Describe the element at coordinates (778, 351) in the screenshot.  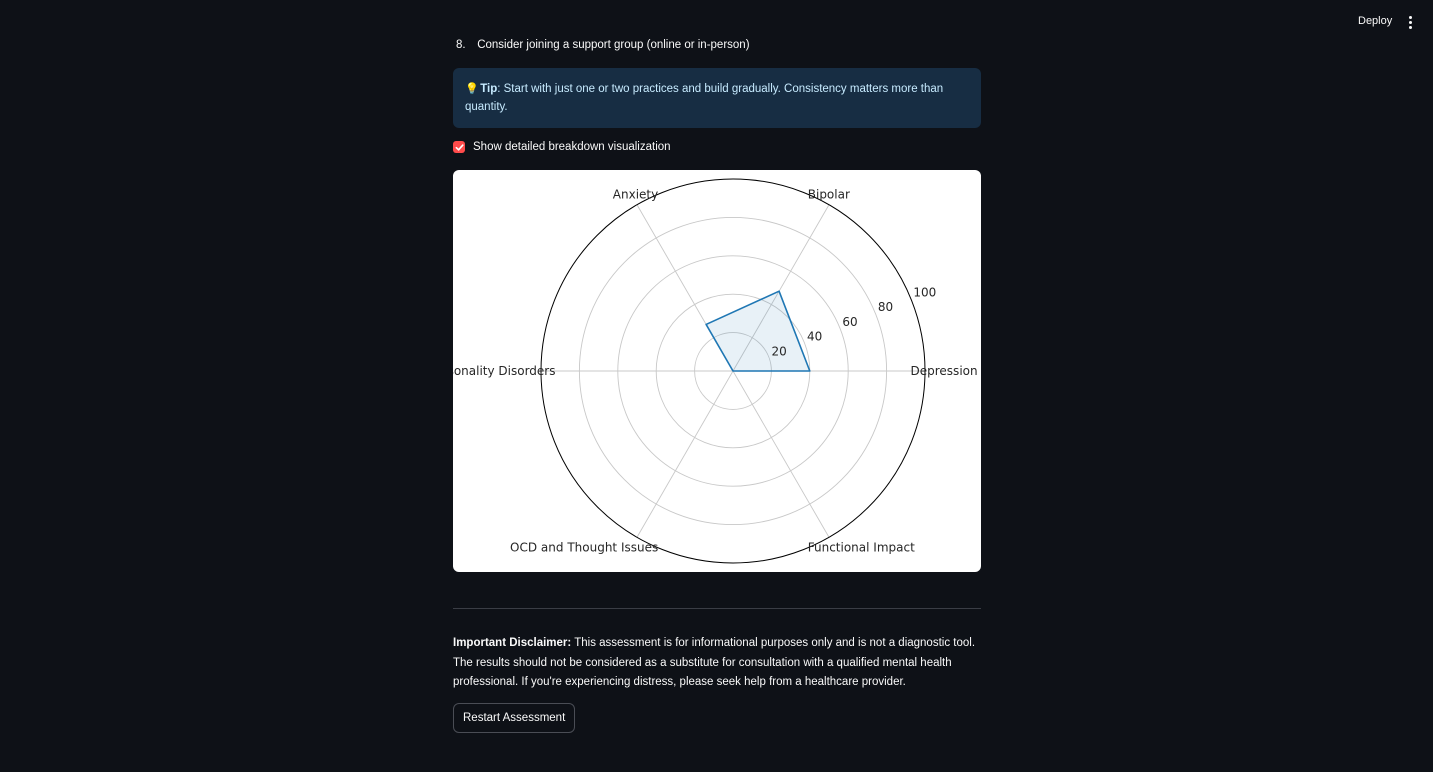
I see `radar-tick-label: 20` at that location.